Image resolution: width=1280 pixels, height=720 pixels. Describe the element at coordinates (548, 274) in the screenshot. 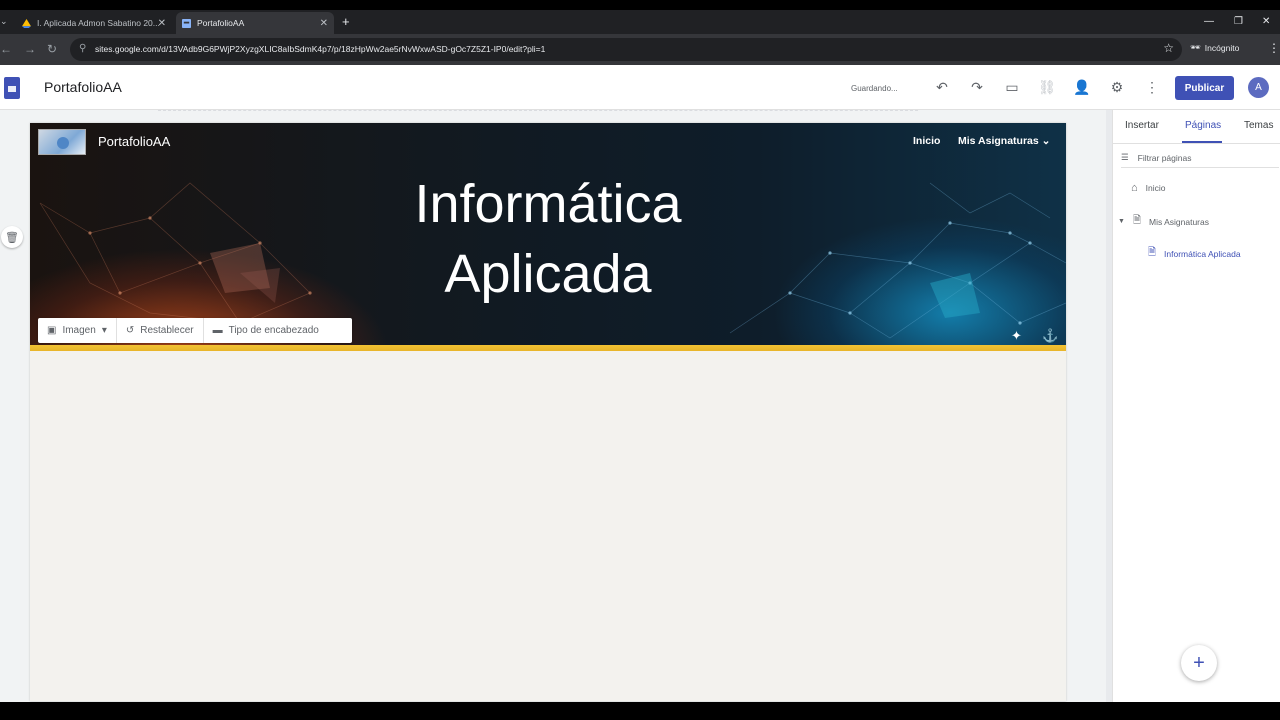

I see `page-title-line2: Aplicada` at that location.